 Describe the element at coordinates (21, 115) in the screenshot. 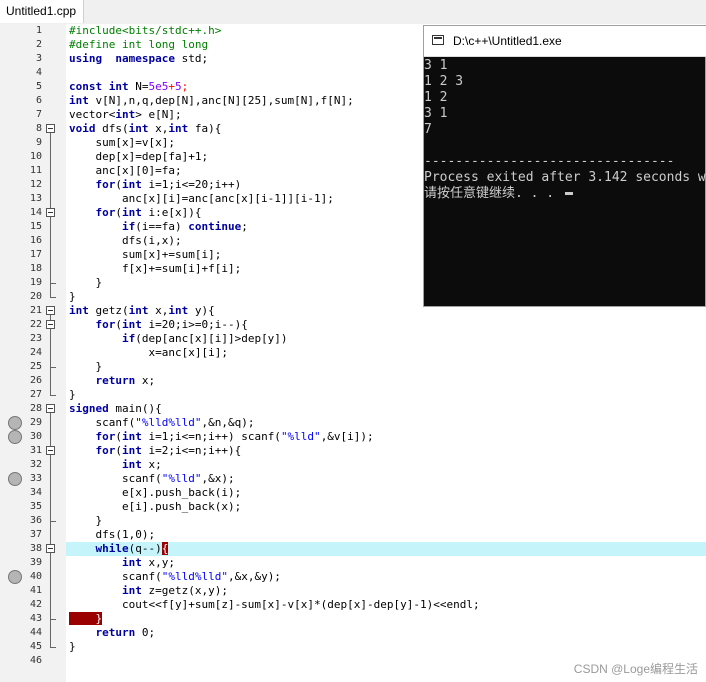

I see `line-number: 7` at that location.